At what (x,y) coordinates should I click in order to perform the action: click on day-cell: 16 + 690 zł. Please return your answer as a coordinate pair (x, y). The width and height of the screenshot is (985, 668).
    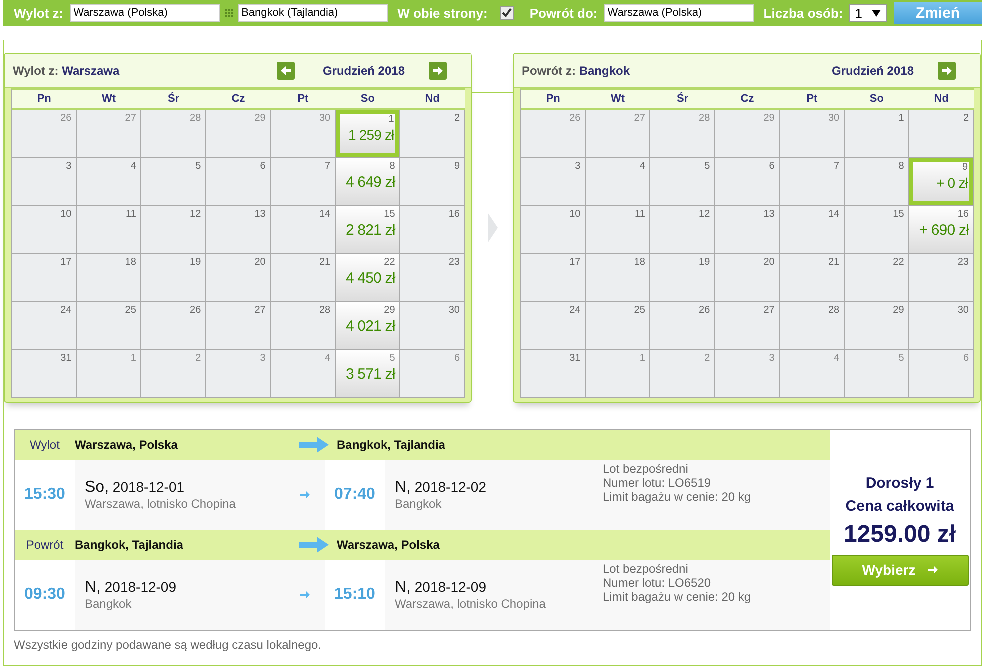
    Looking at the image, I should click on (941, 230).